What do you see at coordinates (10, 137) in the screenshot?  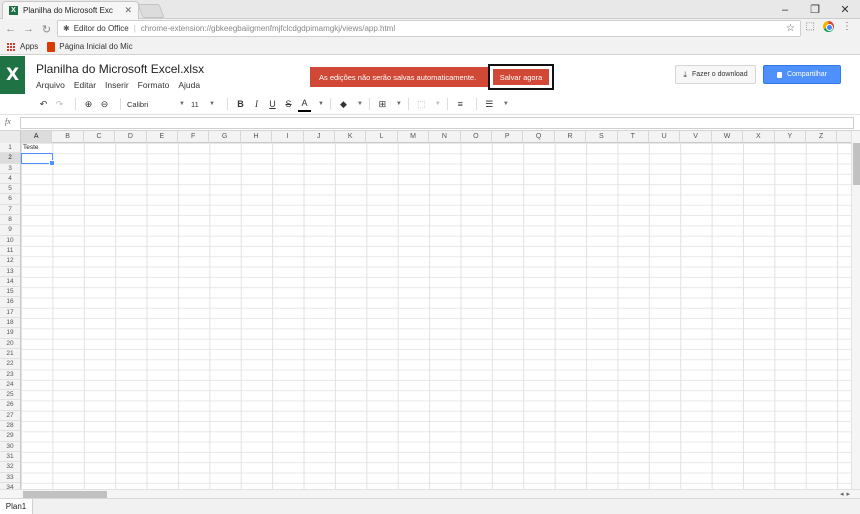 I see `select-all-corner` at bounding box center [10, 137].